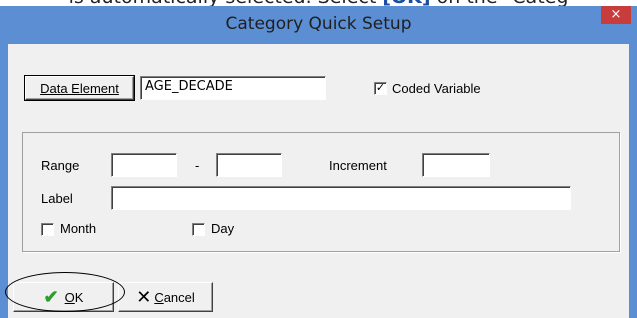 This screenshot has height=318, width=637. I want to click on x-icon: ✕, so click(144, 296).